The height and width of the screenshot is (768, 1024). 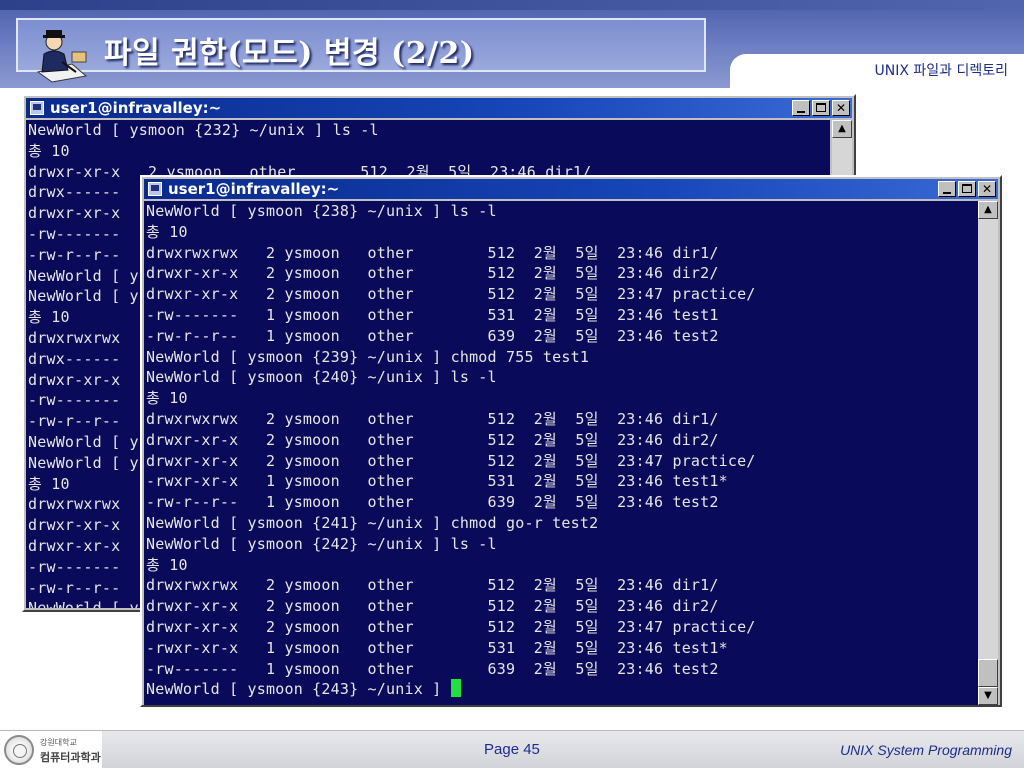 I want to click on page-number: Page 45, so click(x=512, y=749).